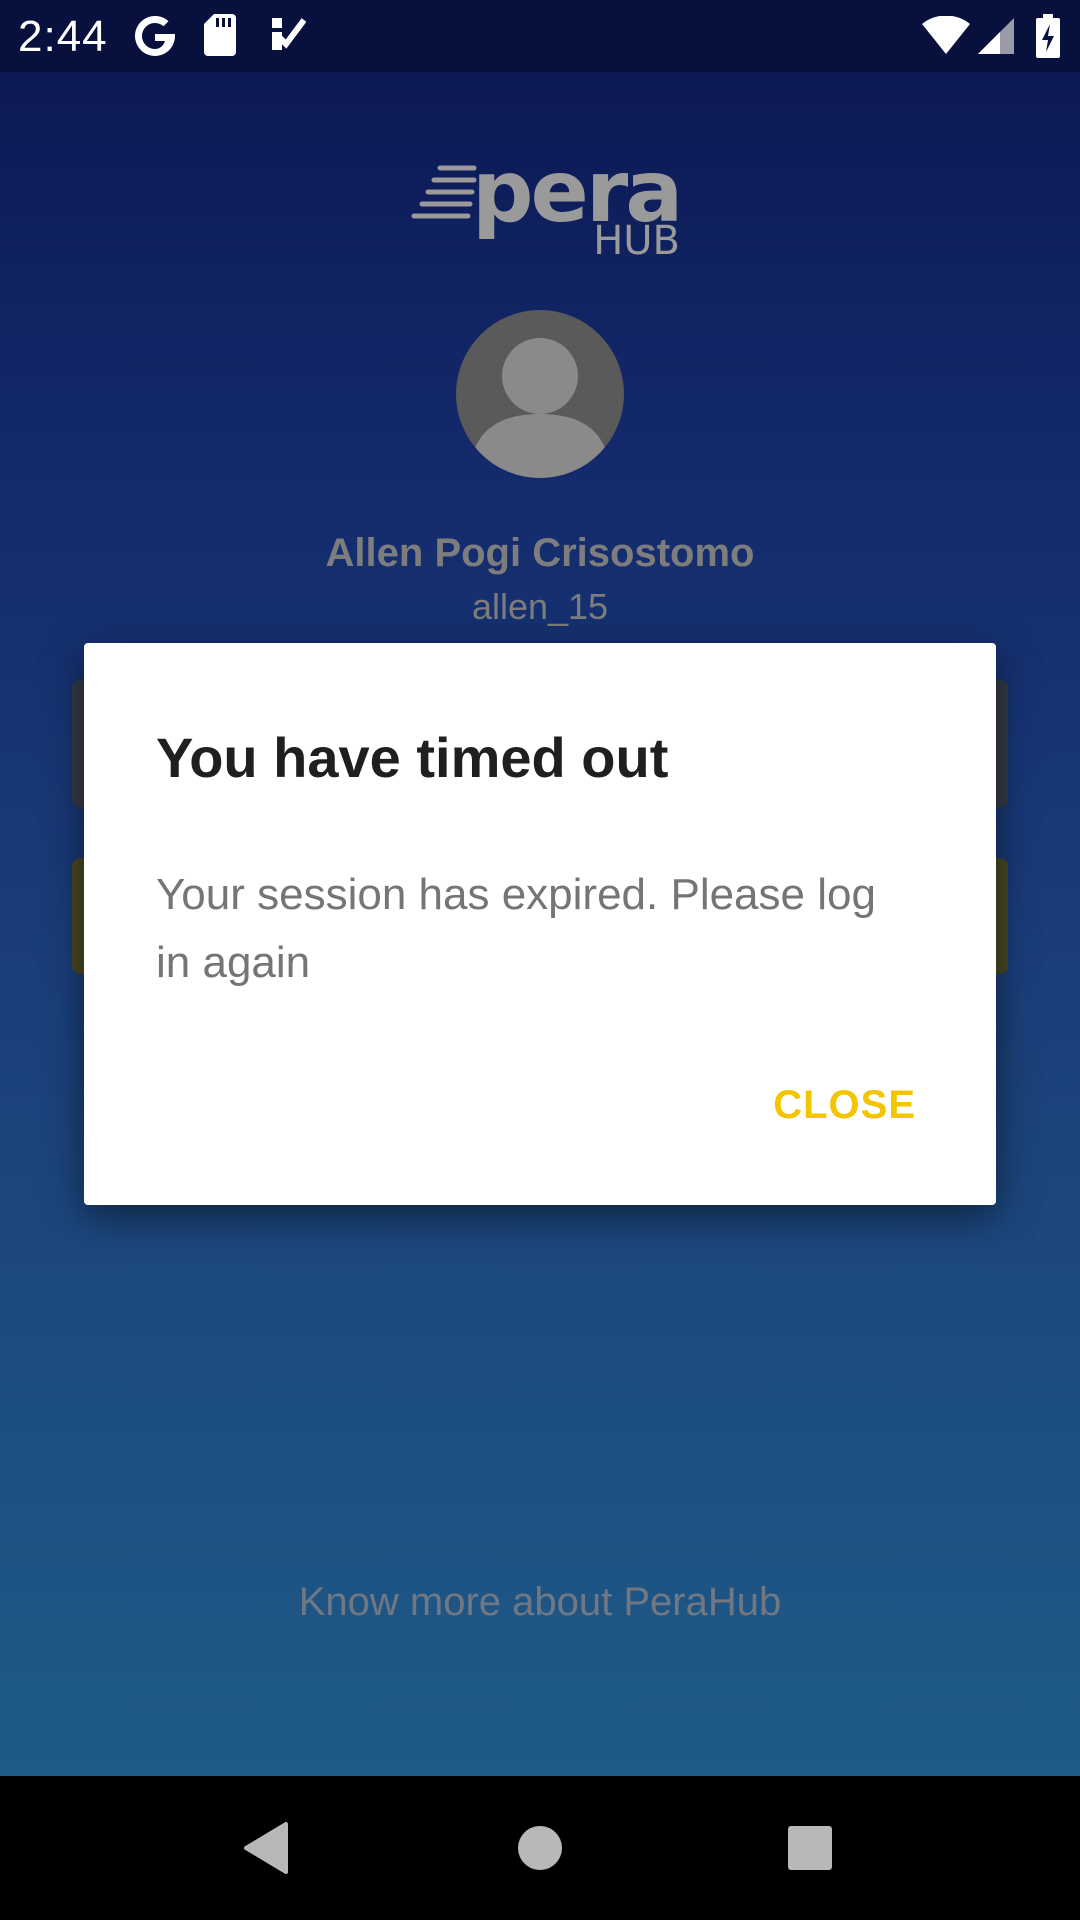  I want to click on back-button, so click(268, 1848).